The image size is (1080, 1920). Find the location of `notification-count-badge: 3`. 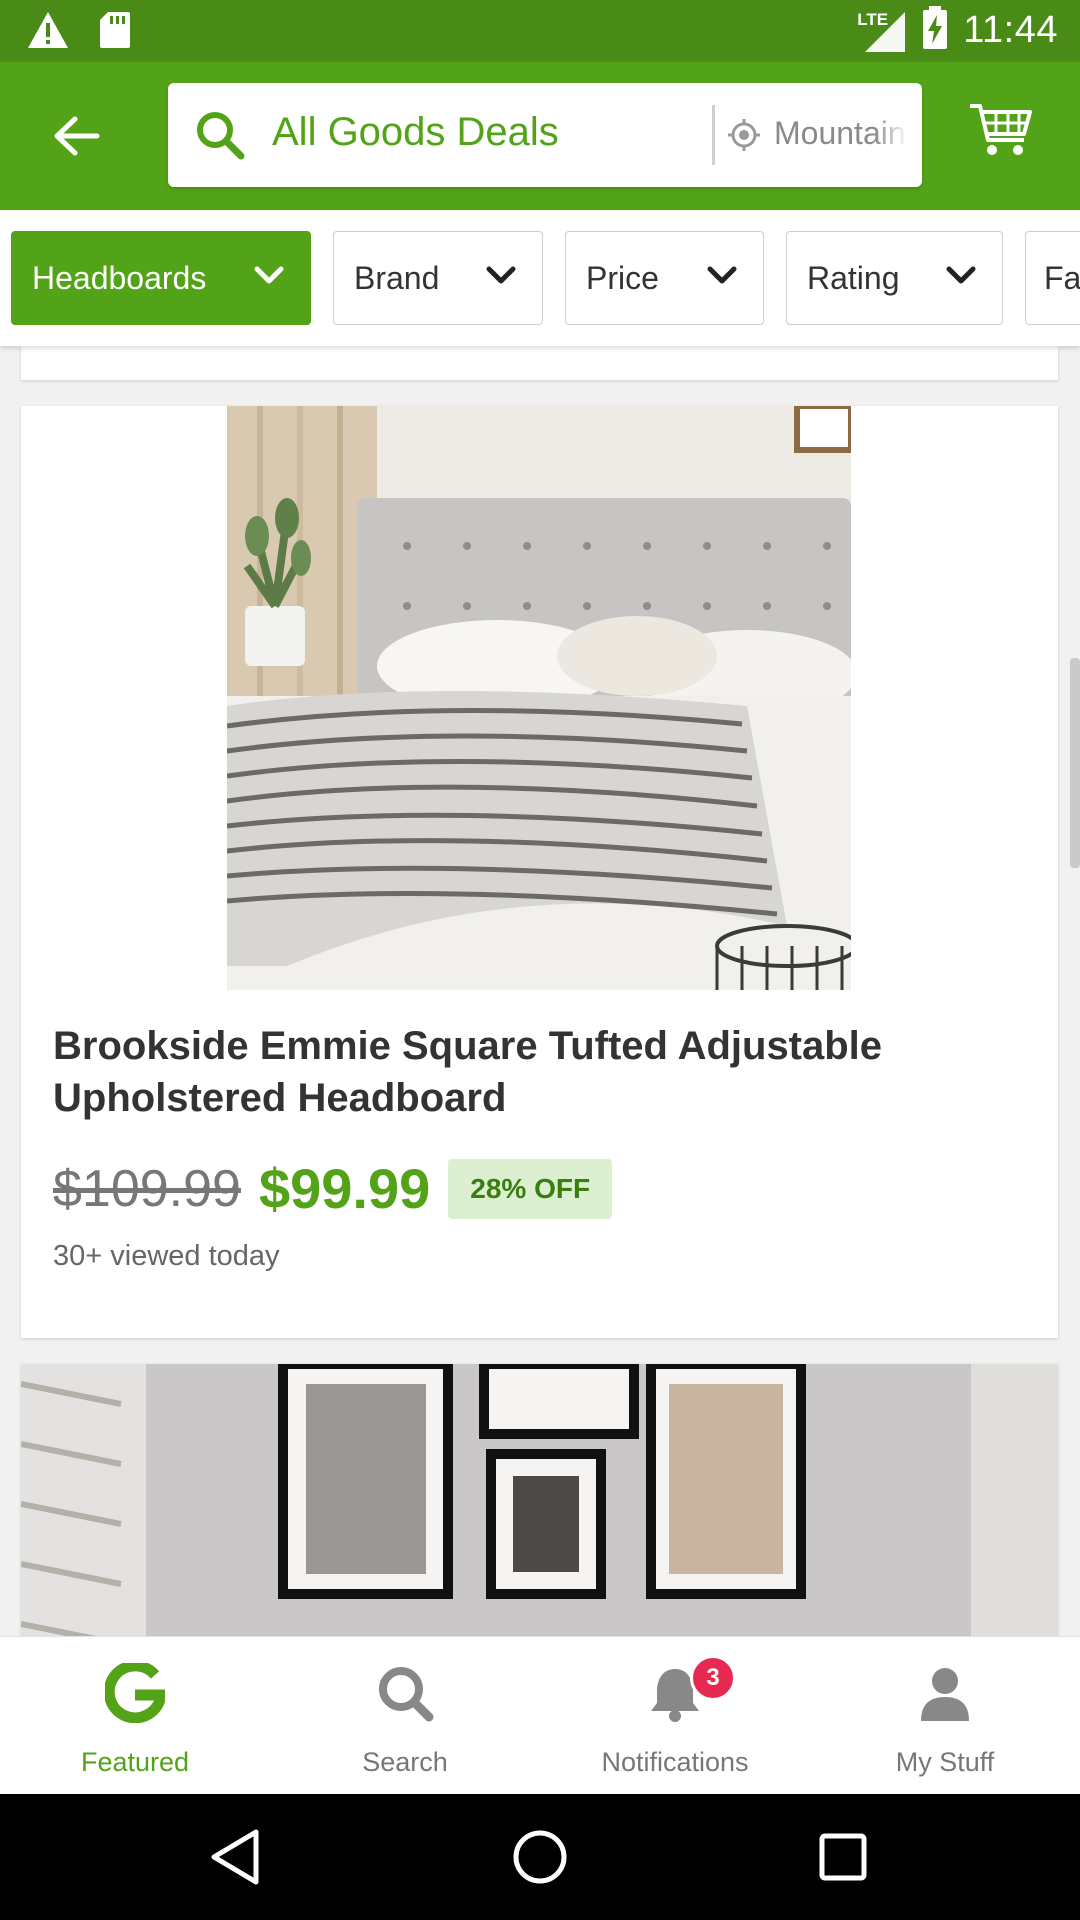

notification-count-badge: 3 is located at coordinates (713, 1678).